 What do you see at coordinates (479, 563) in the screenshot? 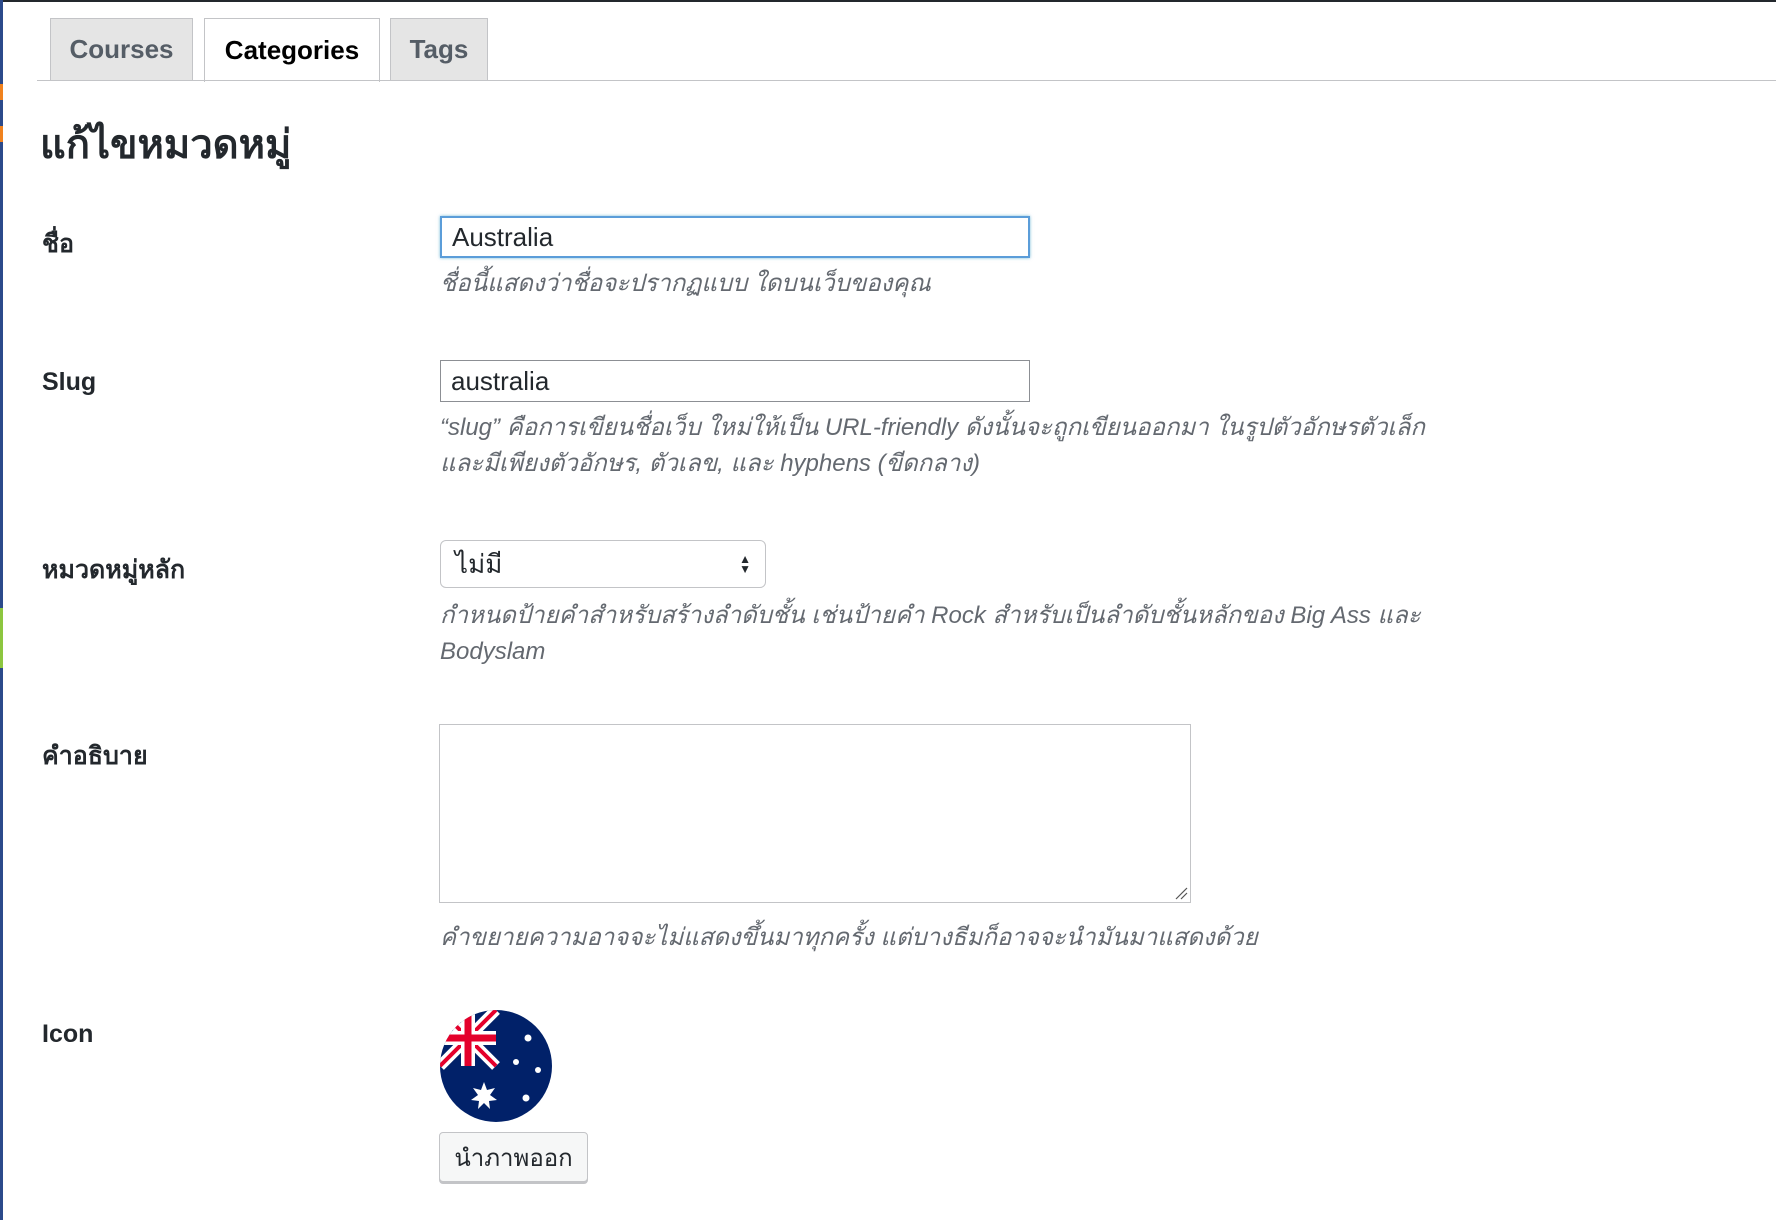
I see `parent-select-value: ไม่มี` at bounding box center [479, 563].